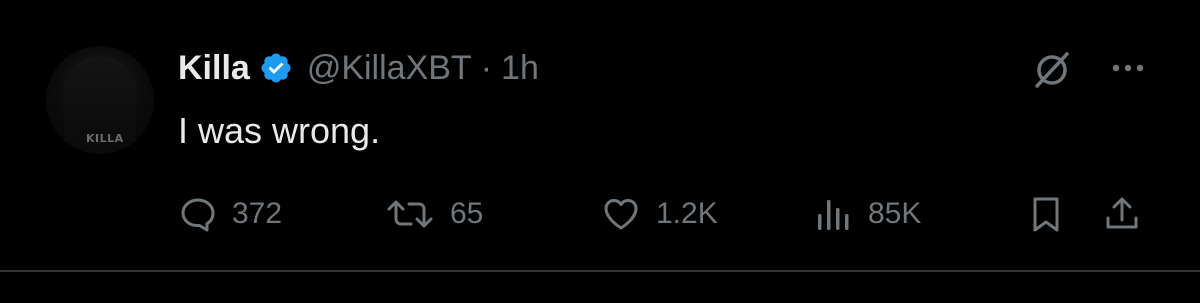  Describe the element at coordinates (1052, 70) in the screenshot. I see `grok-icon` at that location.